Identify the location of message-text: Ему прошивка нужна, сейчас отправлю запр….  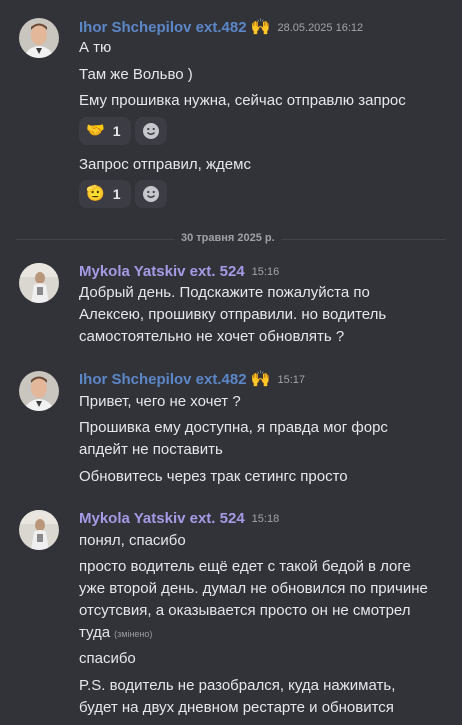
(242, 100).